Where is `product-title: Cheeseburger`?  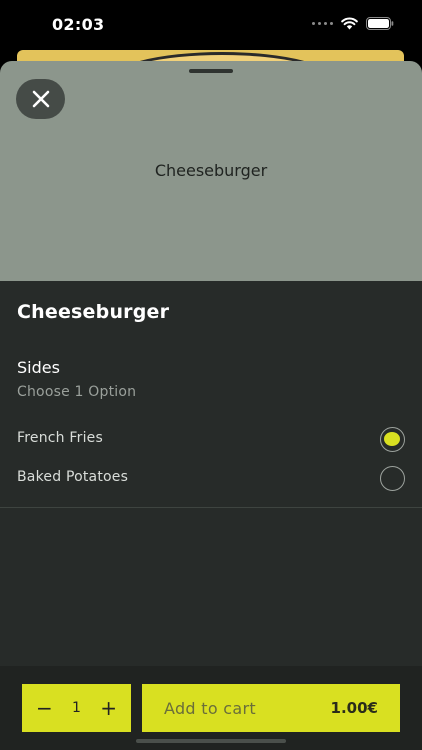 product-title: Cheeseburger is located at coordinates (93, 312).